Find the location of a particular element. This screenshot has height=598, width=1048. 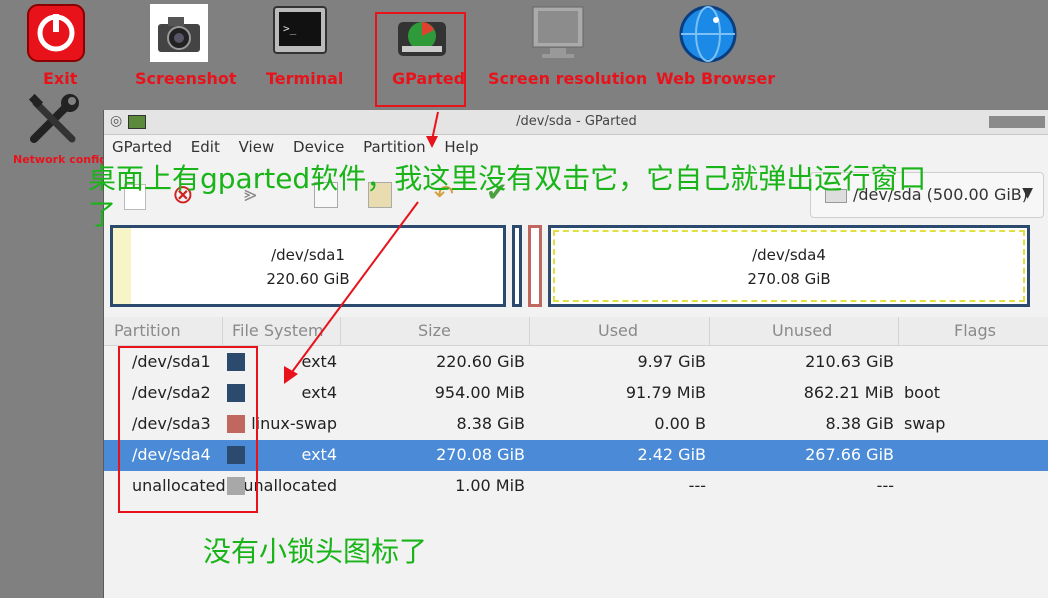

flags-cell: swap is located at coordinates (925, 423).